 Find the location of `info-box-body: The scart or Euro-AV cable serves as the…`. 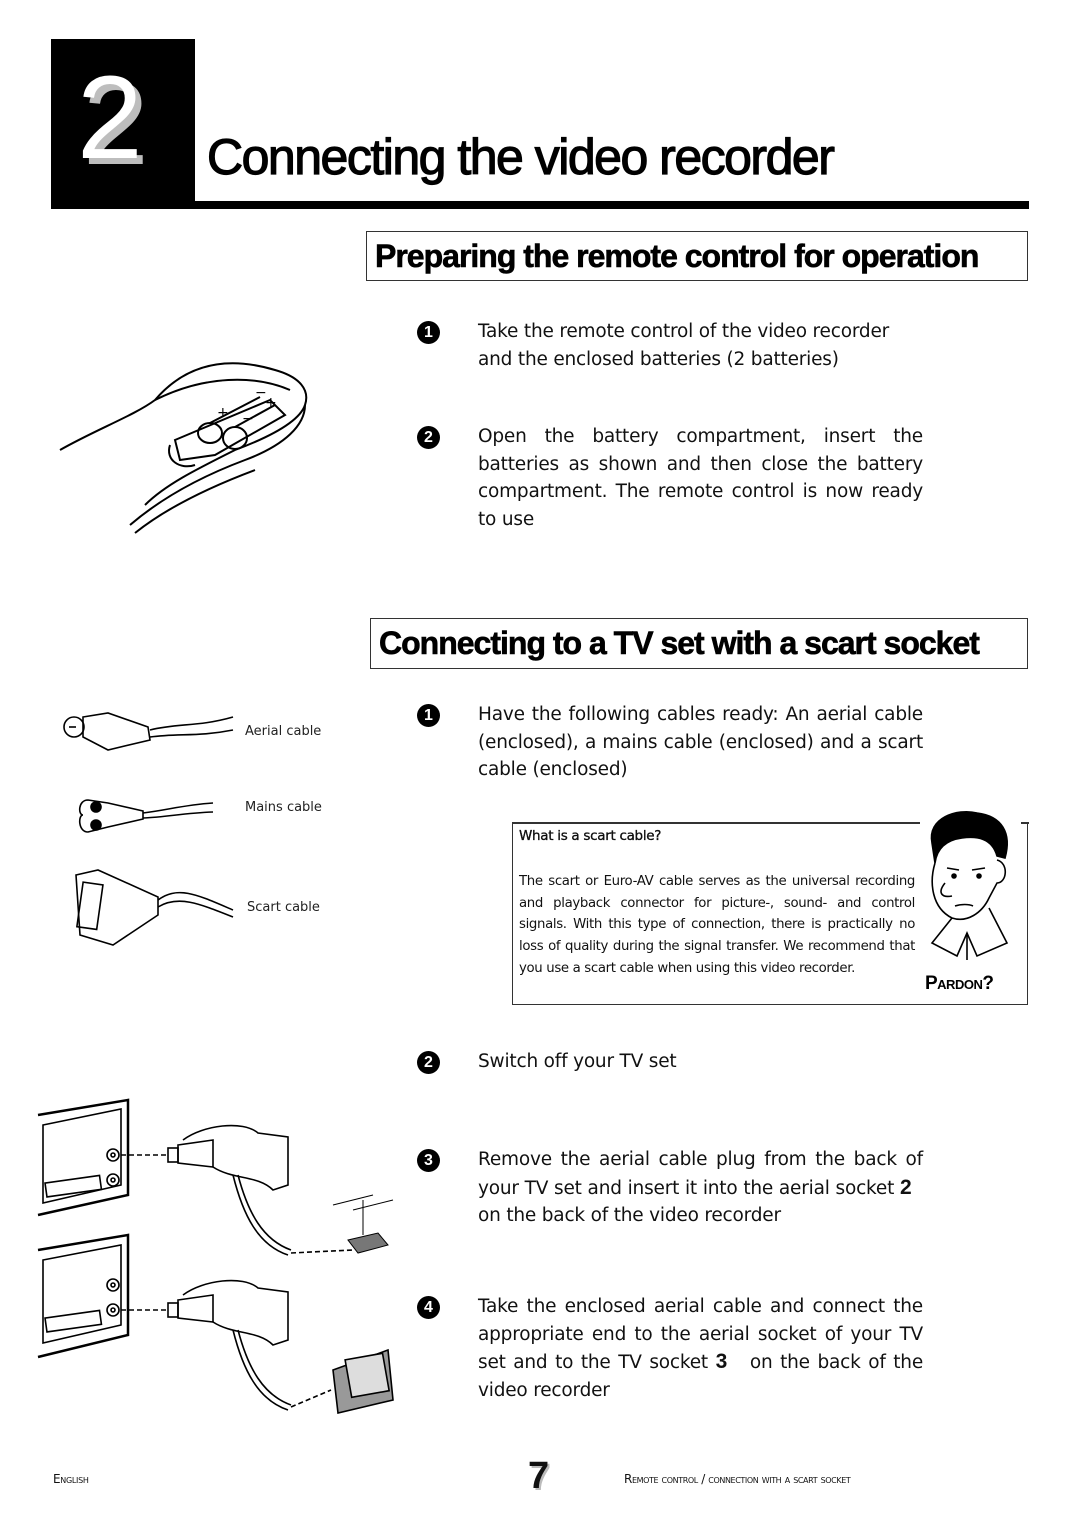

info-box-body: The scart or Euro-AV cable serves as the… is located at coordinates (717, 925).